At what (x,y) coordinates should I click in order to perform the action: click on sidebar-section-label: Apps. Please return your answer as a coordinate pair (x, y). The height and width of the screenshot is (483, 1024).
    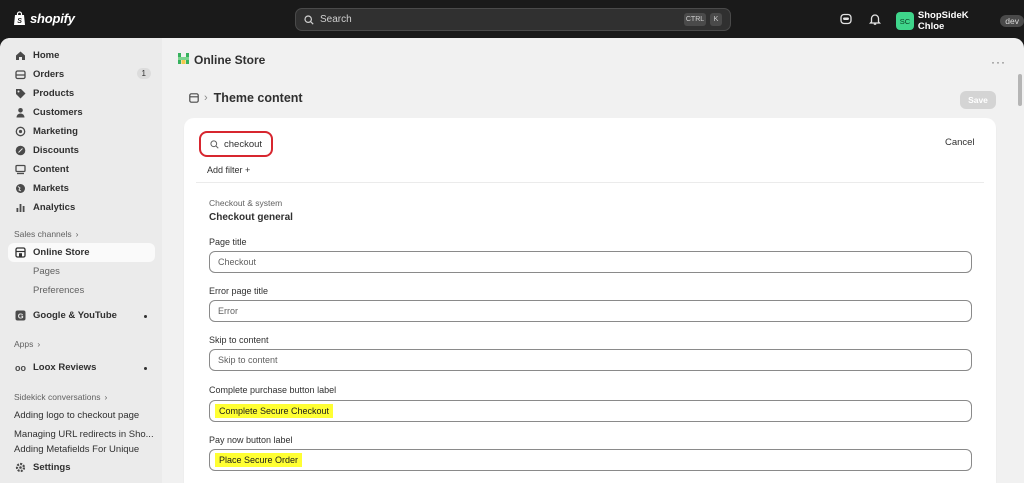
    Looking at the image, I should click on (24, 343).